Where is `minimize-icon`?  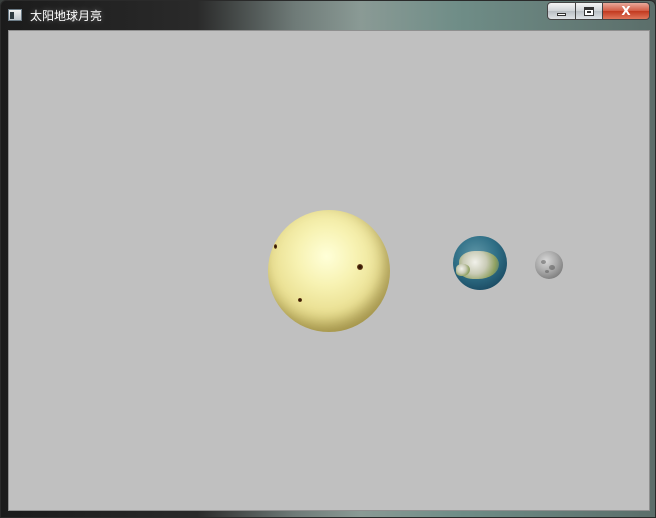
minimize-icon is located at coordinates (561, 14).